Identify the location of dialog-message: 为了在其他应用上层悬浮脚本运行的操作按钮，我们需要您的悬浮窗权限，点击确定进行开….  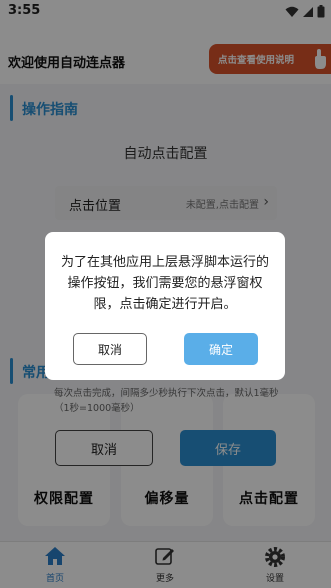
(164, 283).